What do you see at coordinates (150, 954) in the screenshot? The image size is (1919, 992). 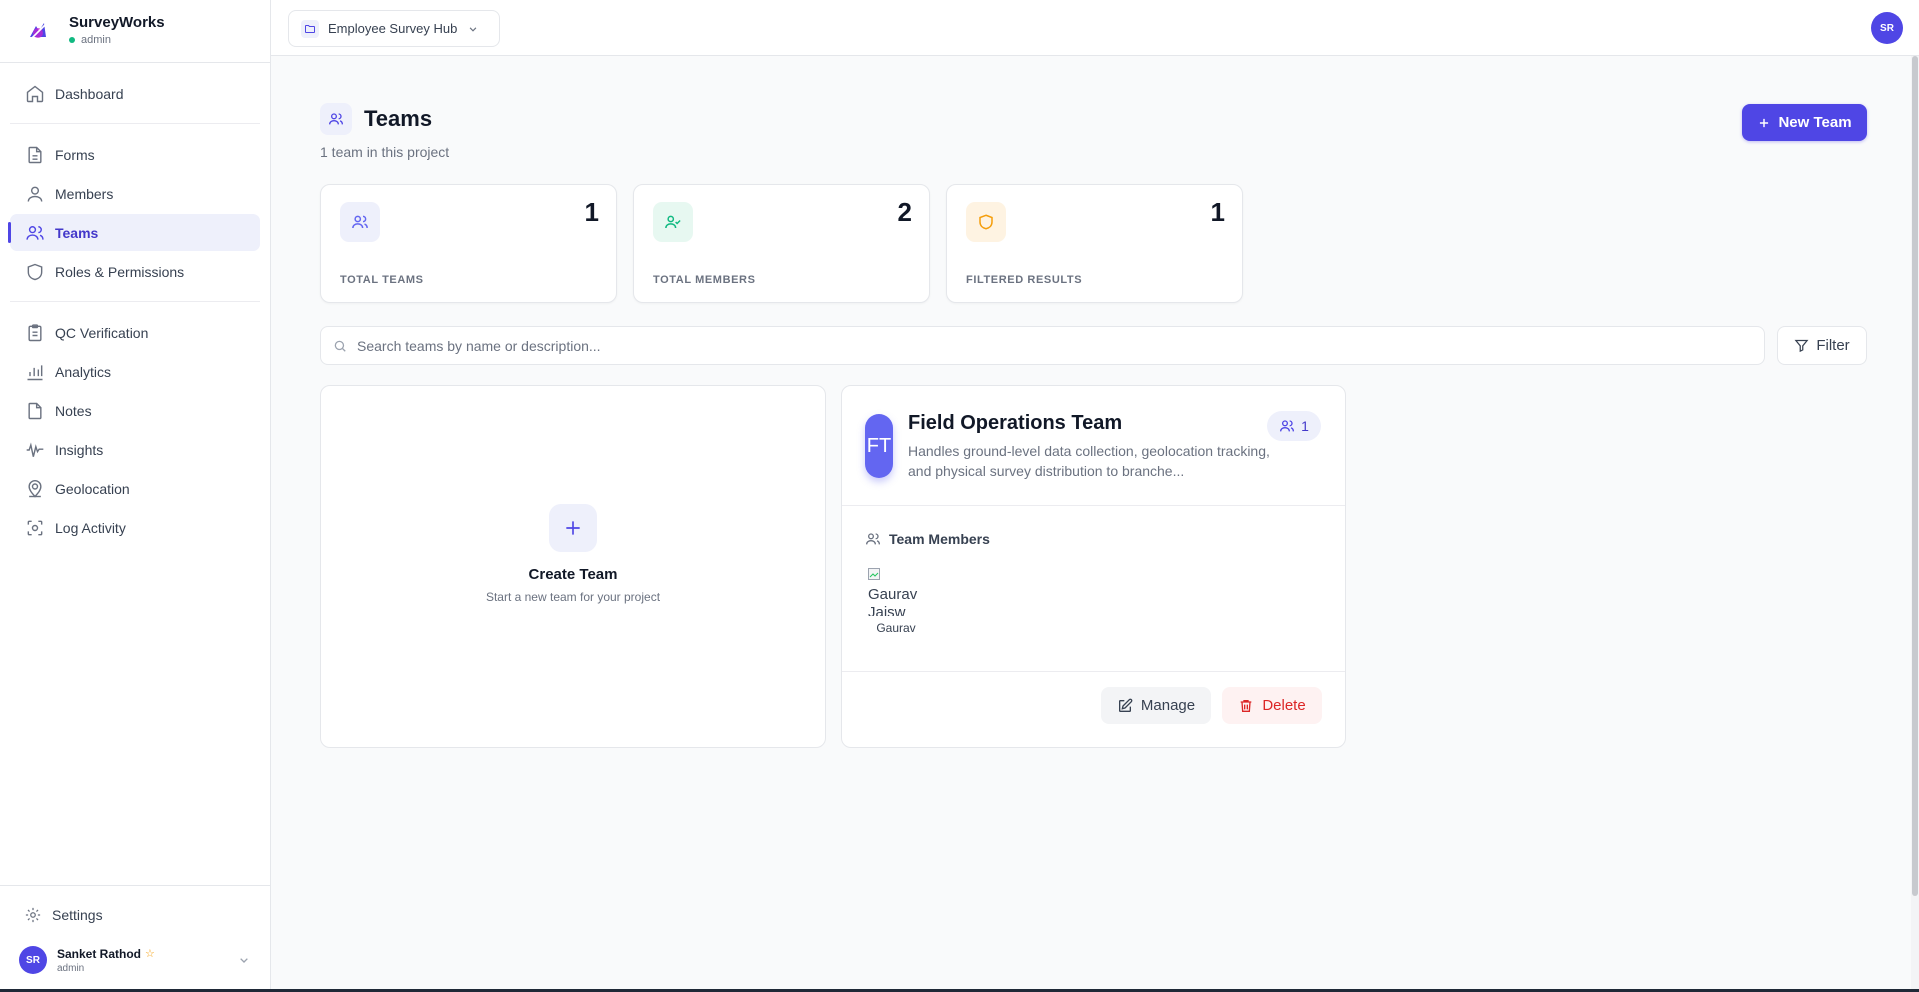 I see `crown-icon: ☆` at bounding box center [150, 954].